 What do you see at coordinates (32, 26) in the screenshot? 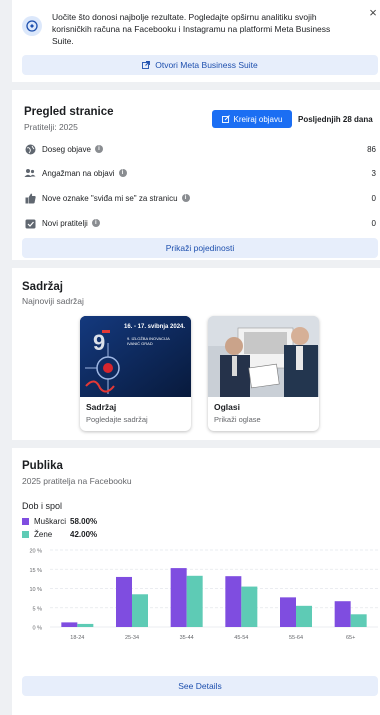
I see `meta-logo-icon` at bounding box center [32, 26].